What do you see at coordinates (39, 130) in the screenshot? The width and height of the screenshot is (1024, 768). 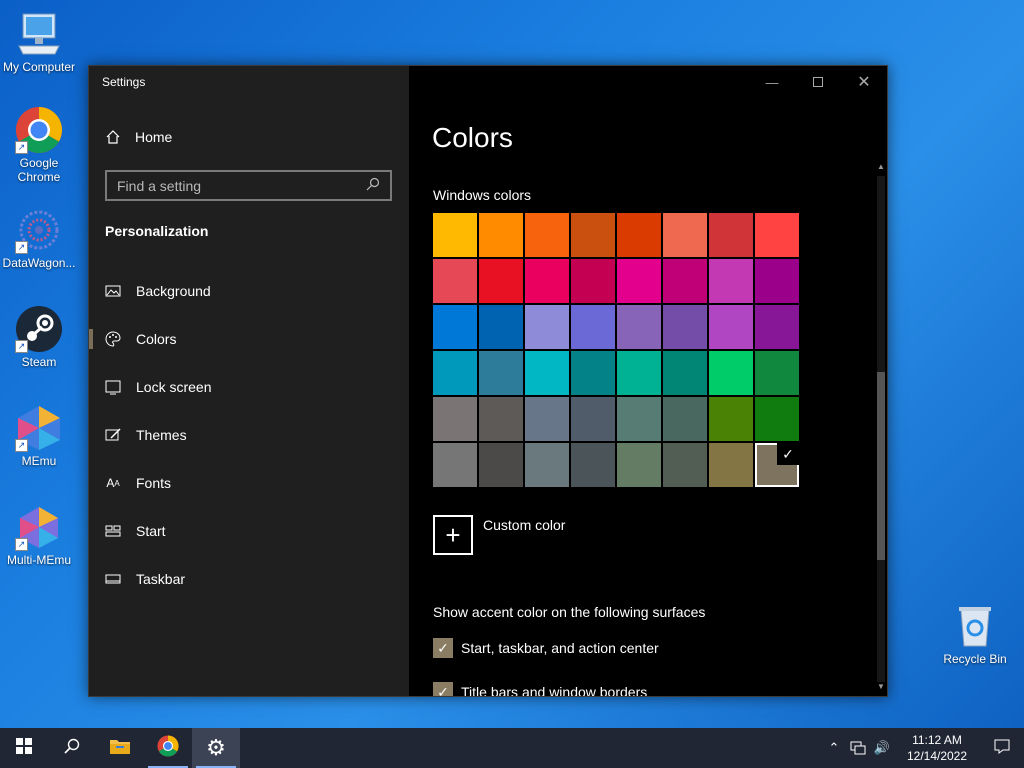 I see `chrome-icon: ↗` at bounding box center [39, 130].